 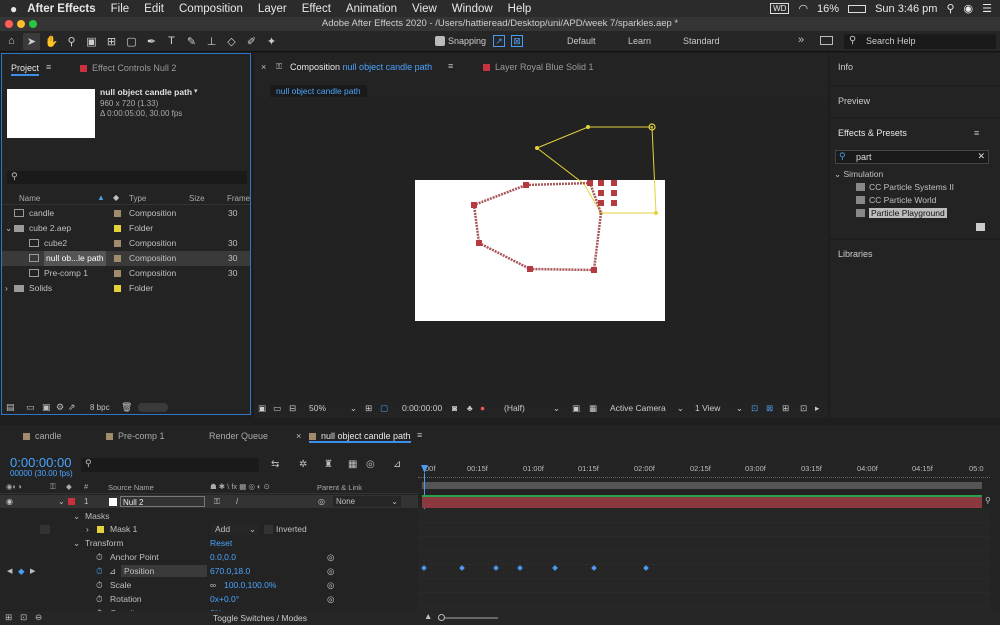 What do you see at coordinates (223, 557) in the screenshot?
I see `anchor-point-value: 0.0,0.0` at bounding box center [223, 557].